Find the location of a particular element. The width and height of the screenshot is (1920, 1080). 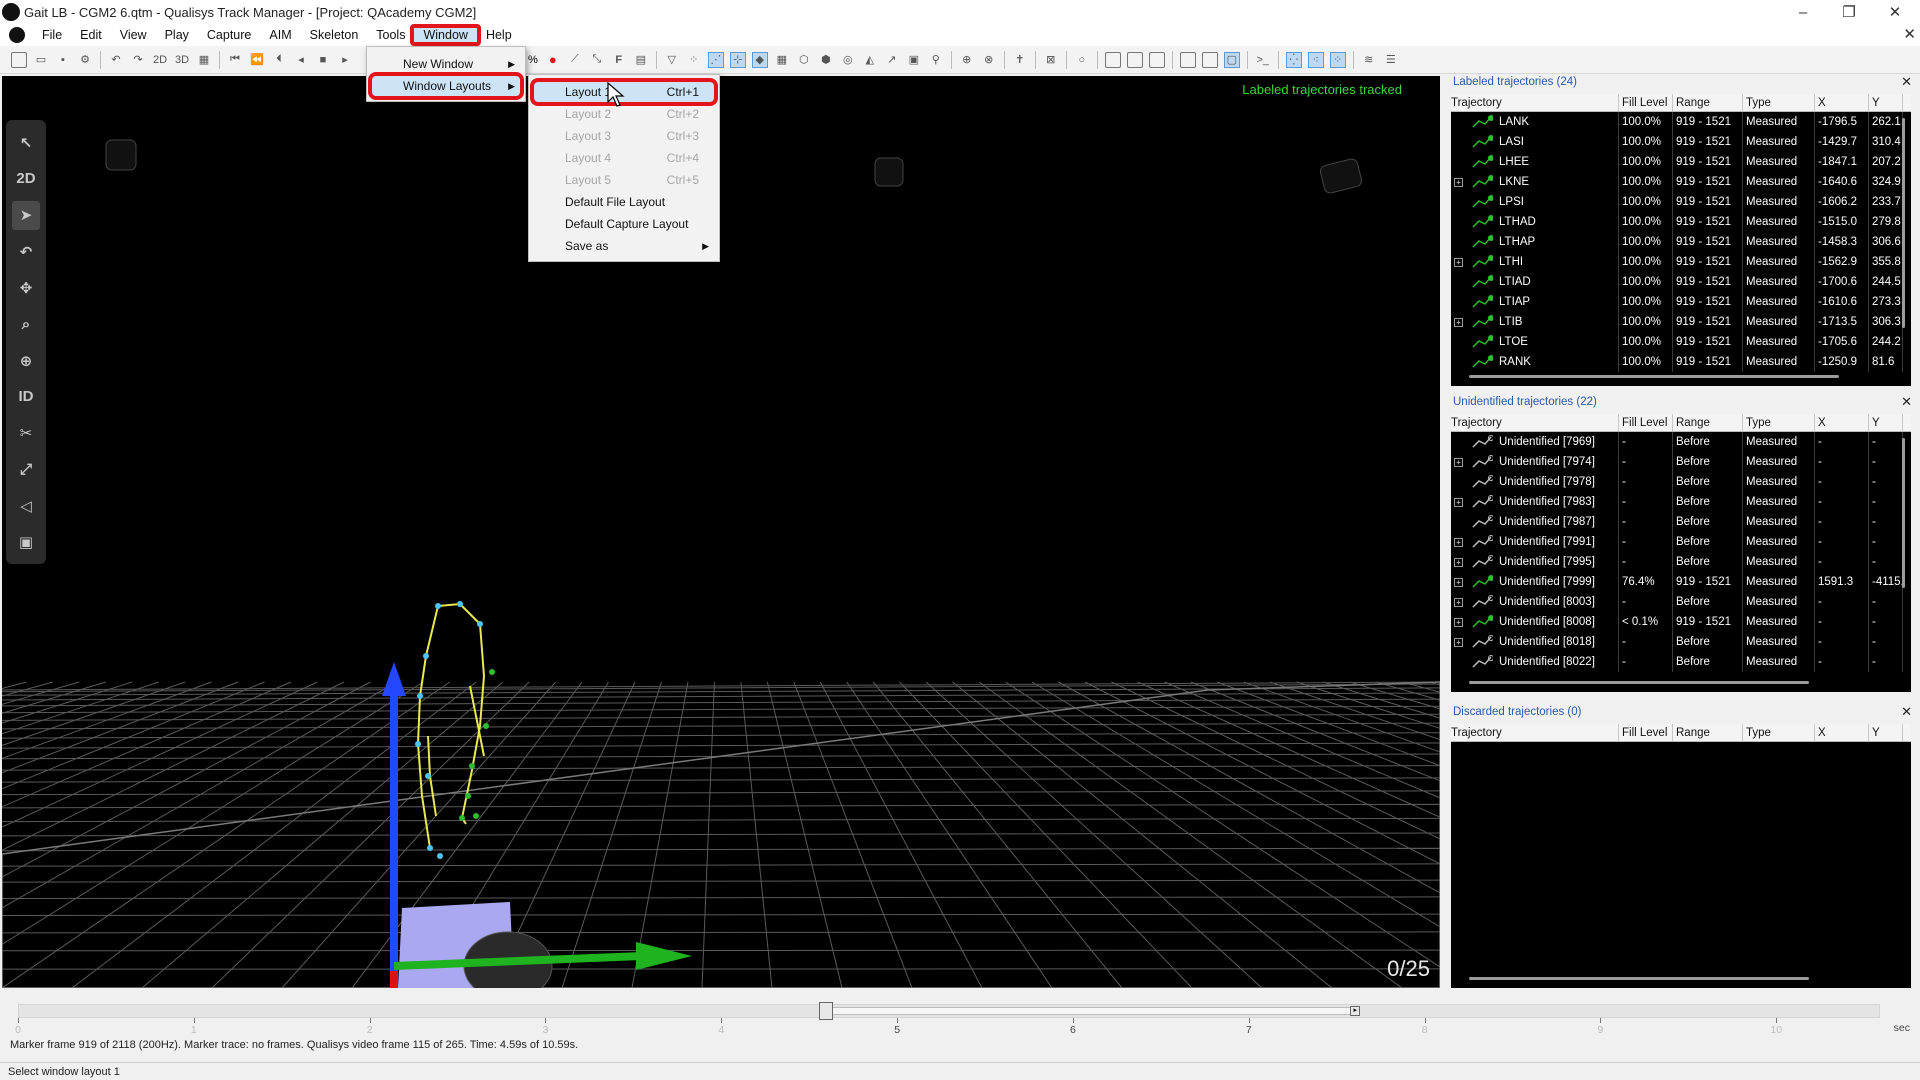

identify-tool-button: ID is located at coordinates (26, 396).